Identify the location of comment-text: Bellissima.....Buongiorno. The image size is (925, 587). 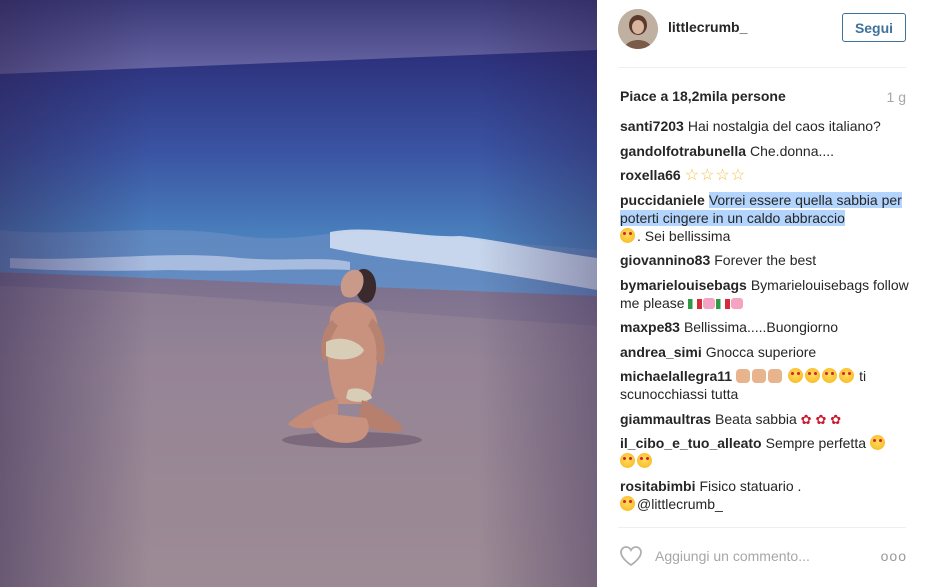
(761, 327).